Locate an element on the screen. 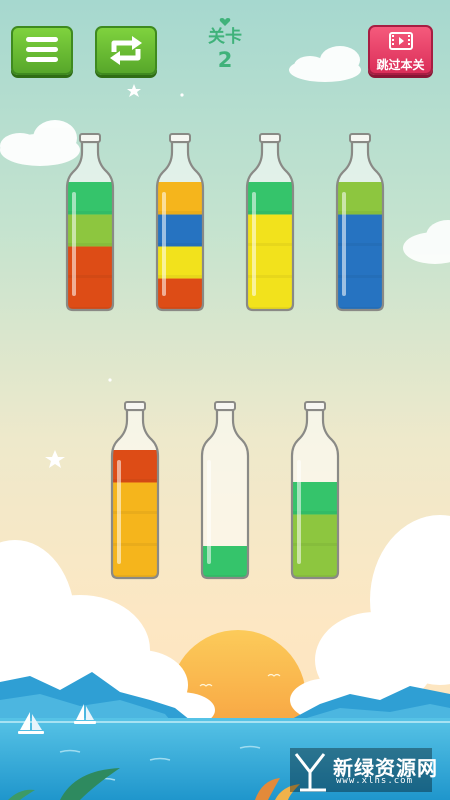 This screenshot has width=450, height=800. menu-button is located at coordinates (42, 50).